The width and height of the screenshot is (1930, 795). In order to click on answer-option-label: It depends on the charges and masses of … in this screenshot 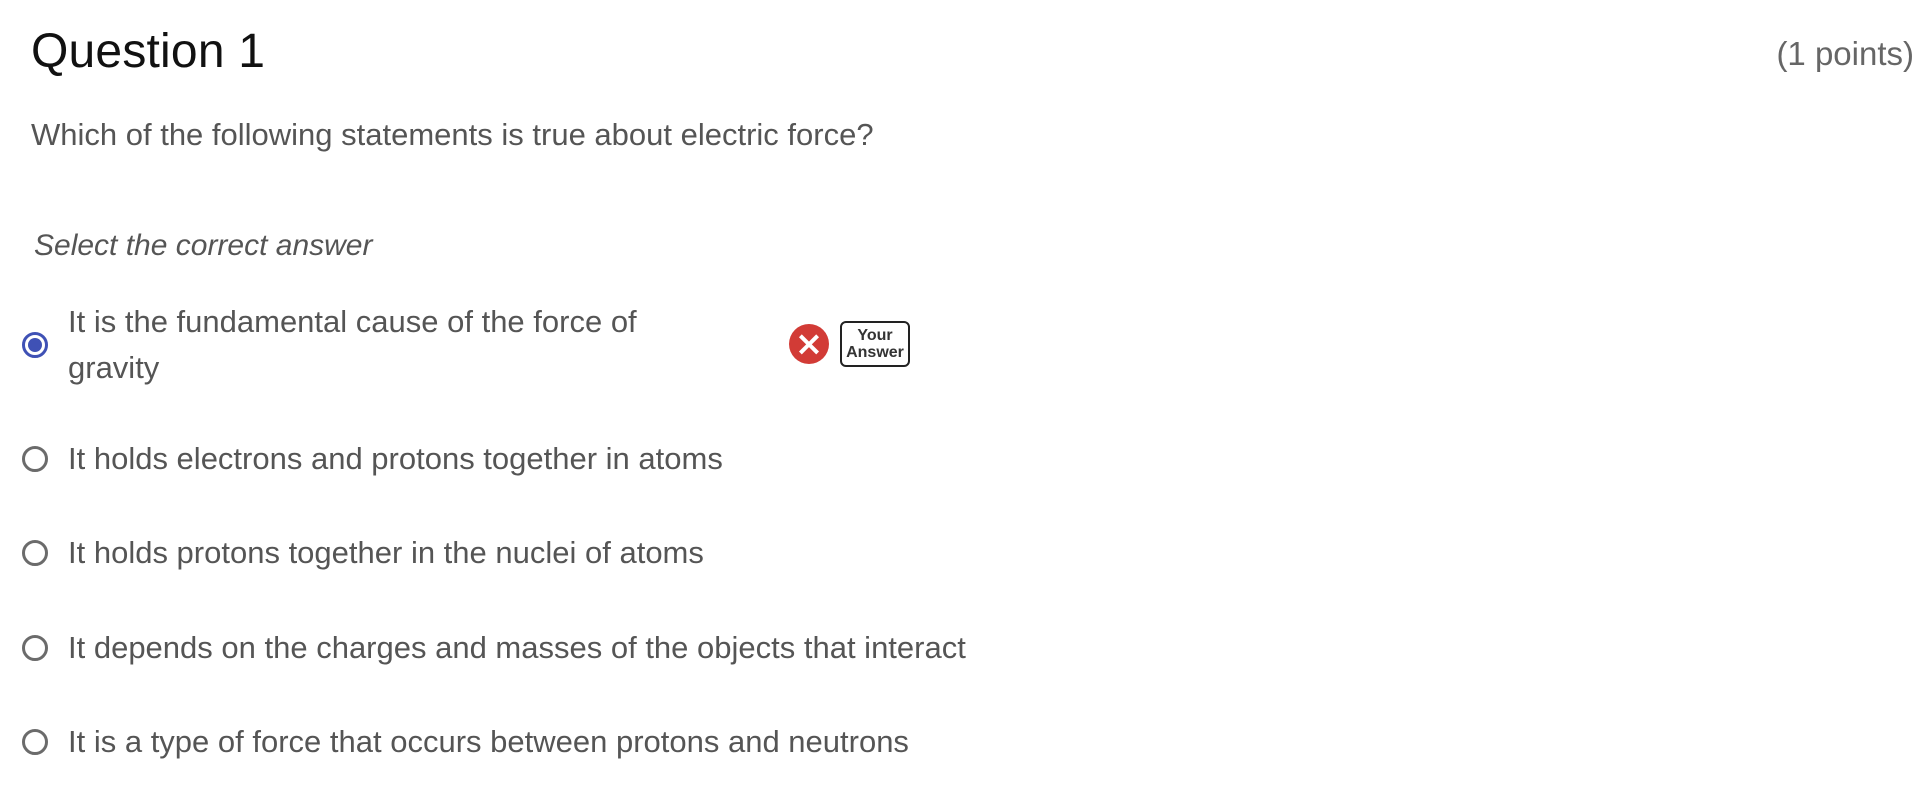, I will do `click(517, 647)`.